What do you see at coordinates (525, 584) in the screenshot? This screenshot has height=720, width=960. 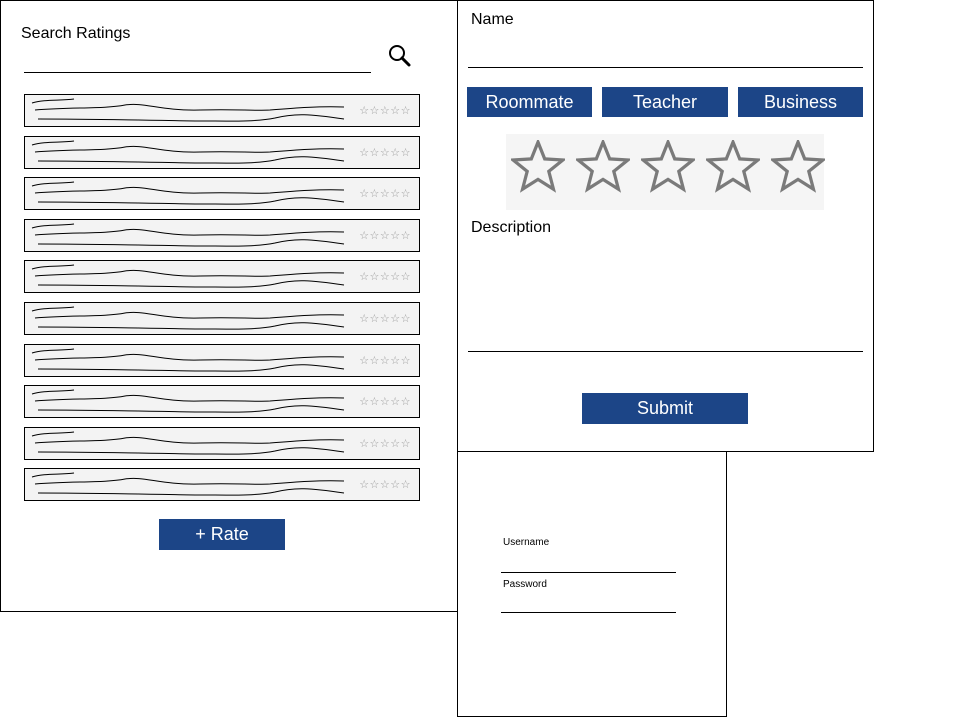 I see `password-label: Password` at bounding box center [525, 584].